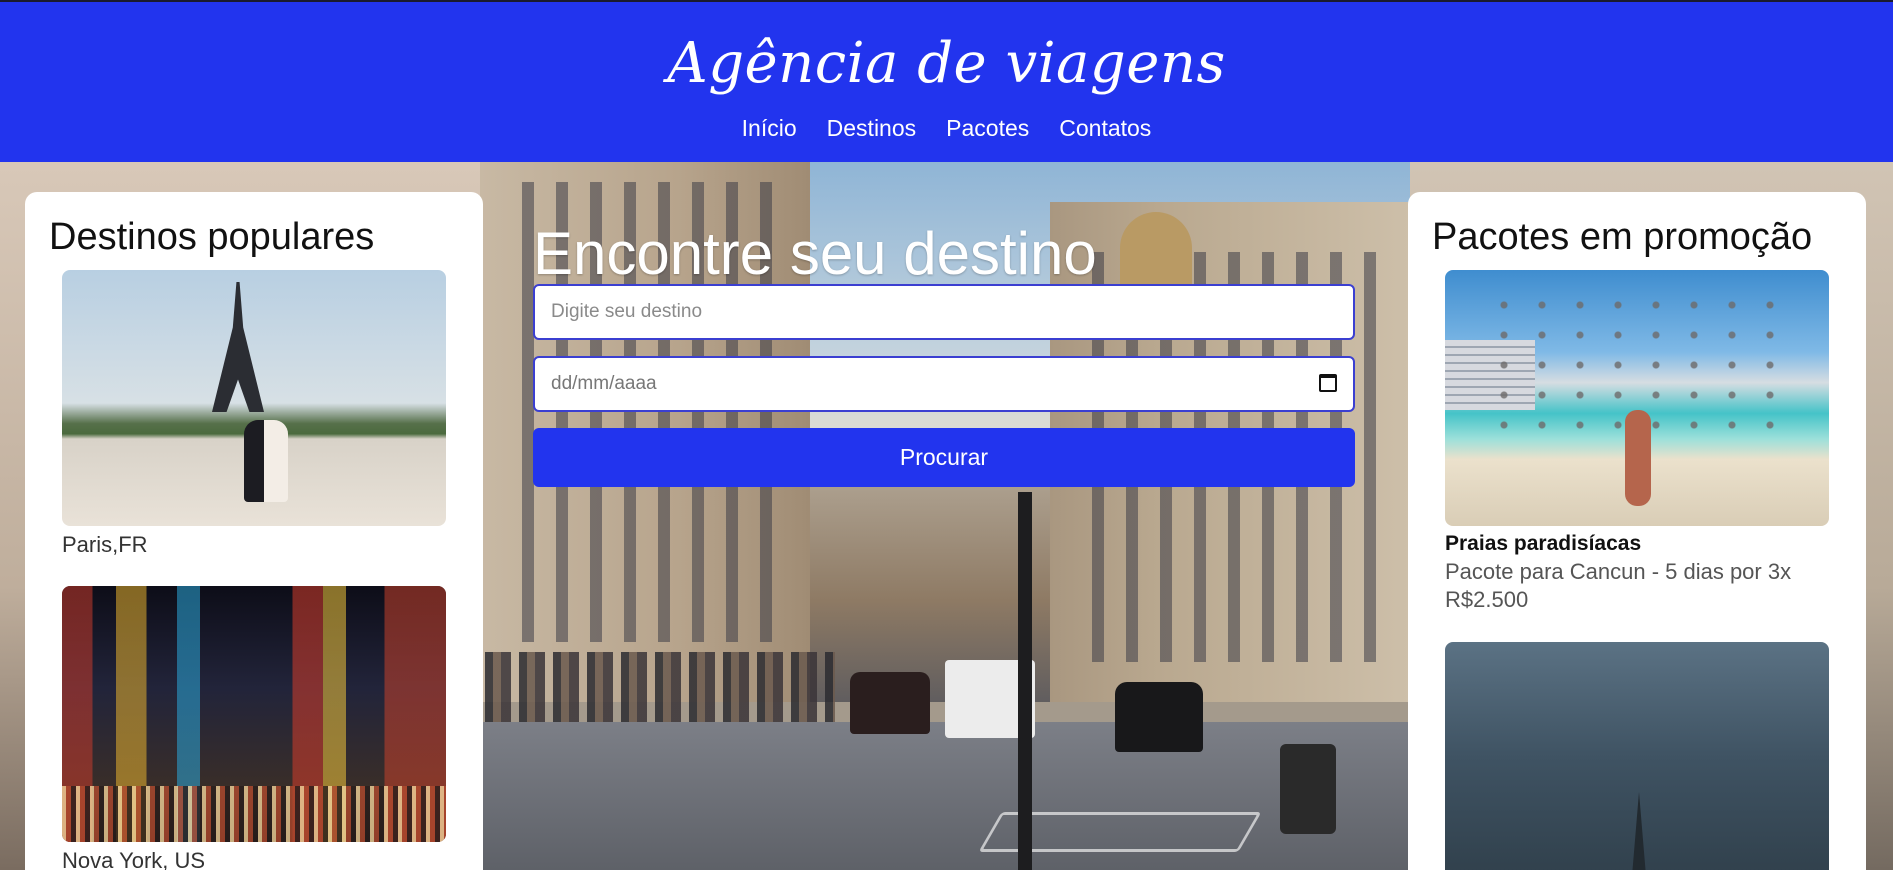 The image size is (1893, 870). What do you see at coordinates (1622, 237) in the screenshot?
I see `promotions-title: Pacotes em promoção` at bounding box center [1622, 237].